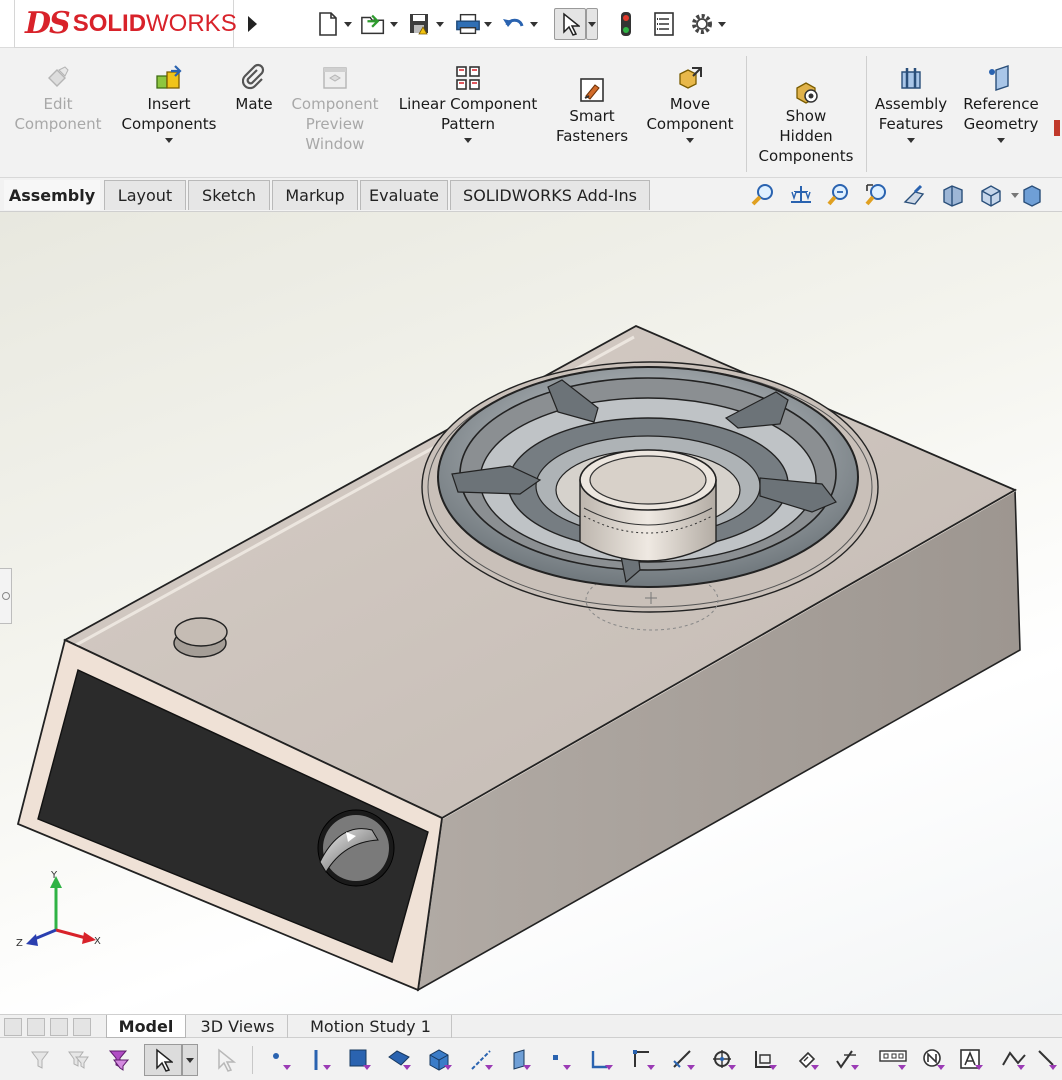  I want to click on mate-paperclip-icon, so click(254, 77).